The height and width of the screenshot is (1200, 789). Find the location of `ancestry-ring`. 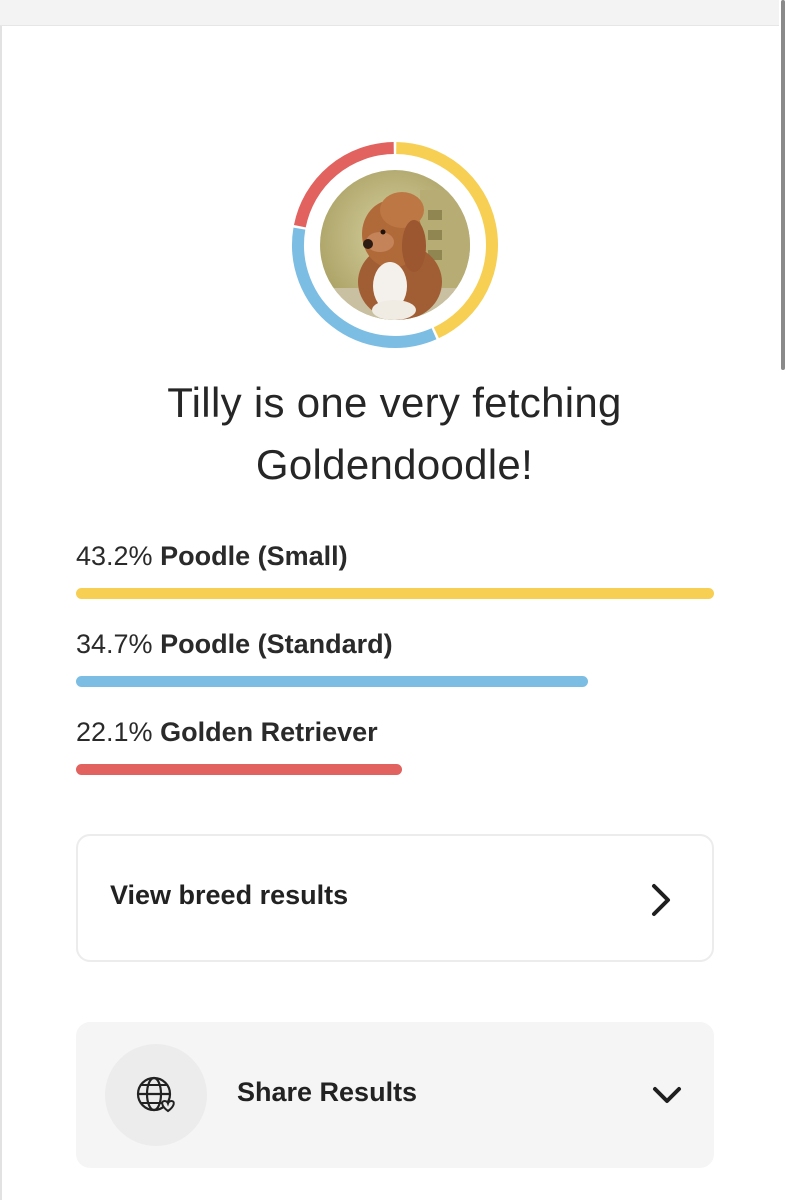

ancestry-ring is located at coordinates (395, 245).